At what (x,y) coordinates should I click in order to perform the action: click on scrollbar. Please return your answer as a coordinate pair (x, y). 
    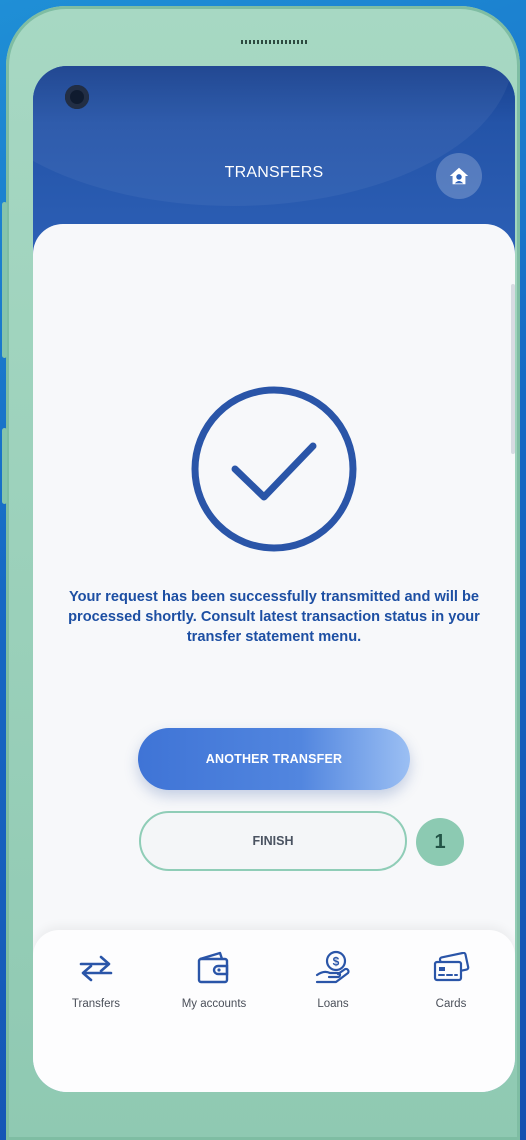
    Looking at the image, I should click on (513, 369).